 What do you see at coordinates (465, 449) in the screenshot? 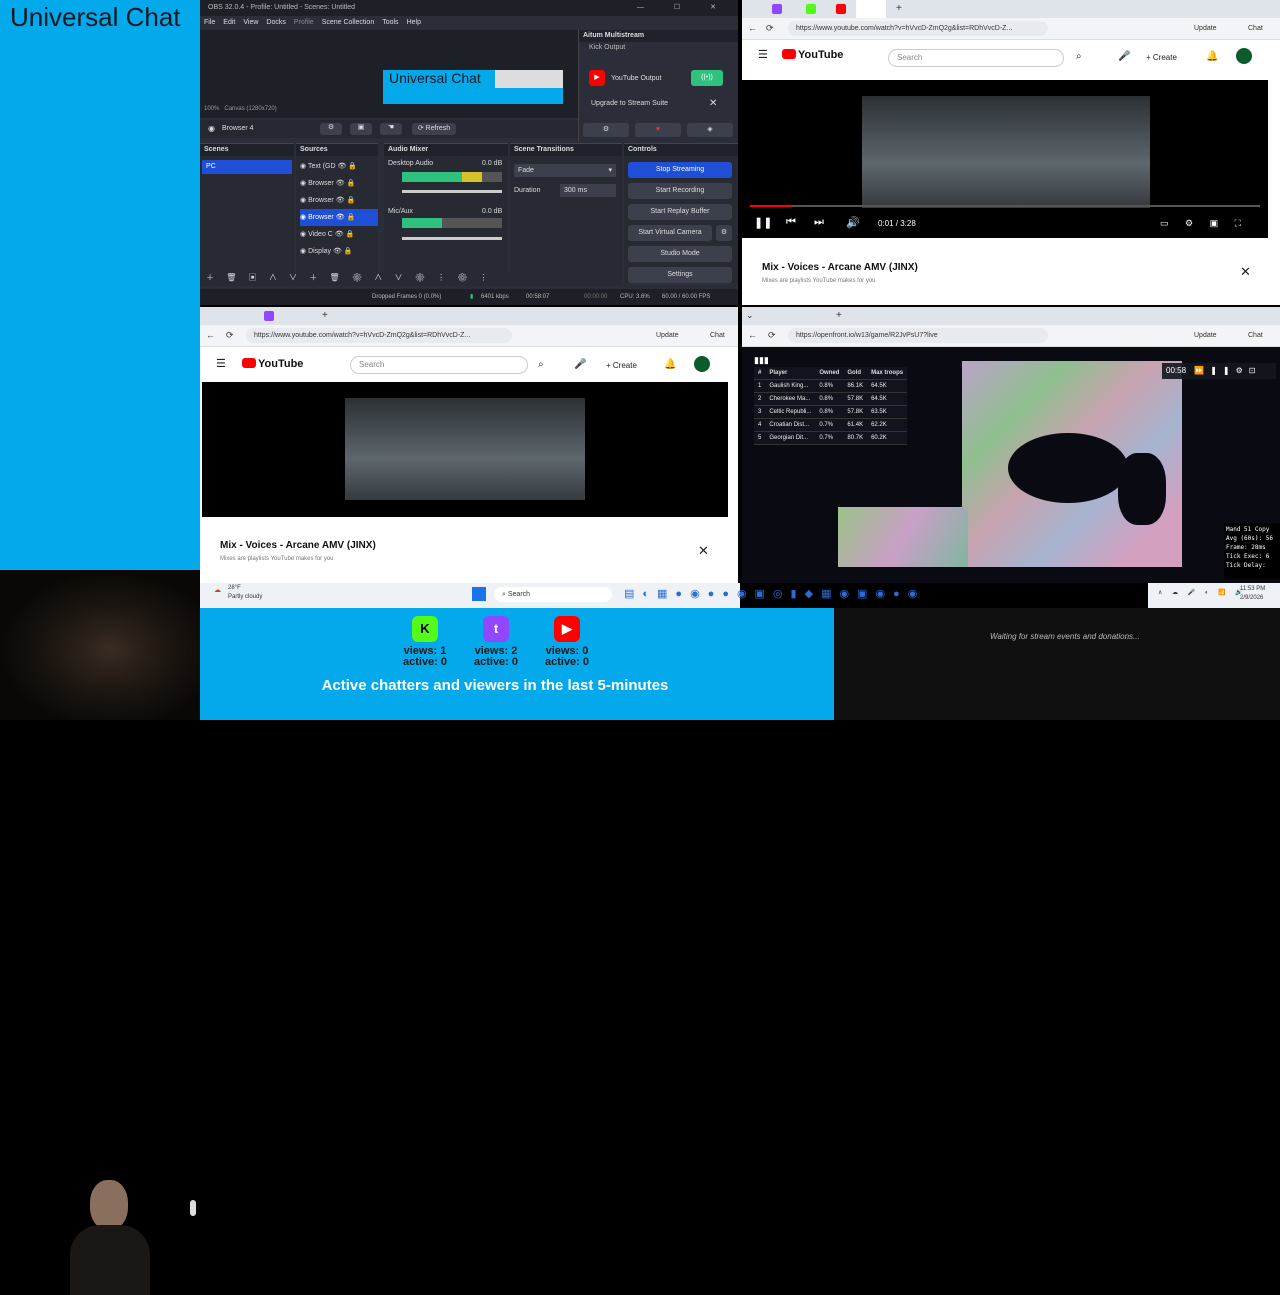
I see `video-player` at bounding box center [465, 449].